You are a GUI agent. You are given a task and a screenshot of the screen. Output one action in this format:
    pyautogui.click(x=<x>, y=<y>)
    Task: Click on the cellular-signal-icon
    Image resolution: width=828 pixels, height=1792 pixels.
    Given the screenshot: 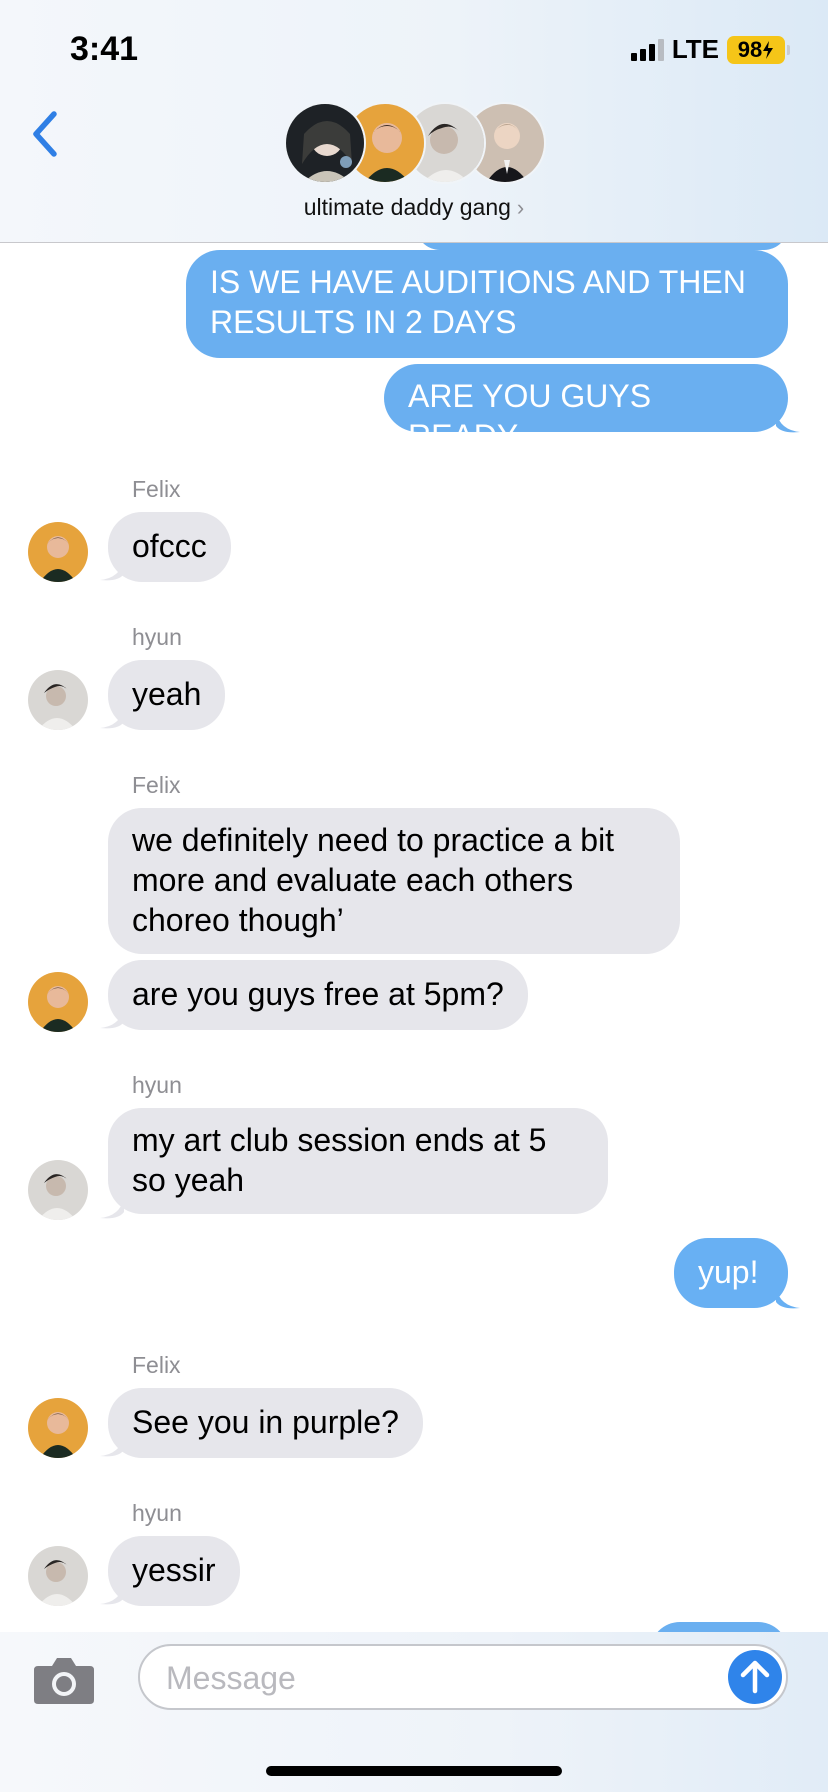 What is the action you would take?
    pyautogui.click(x=647, y=49)
    